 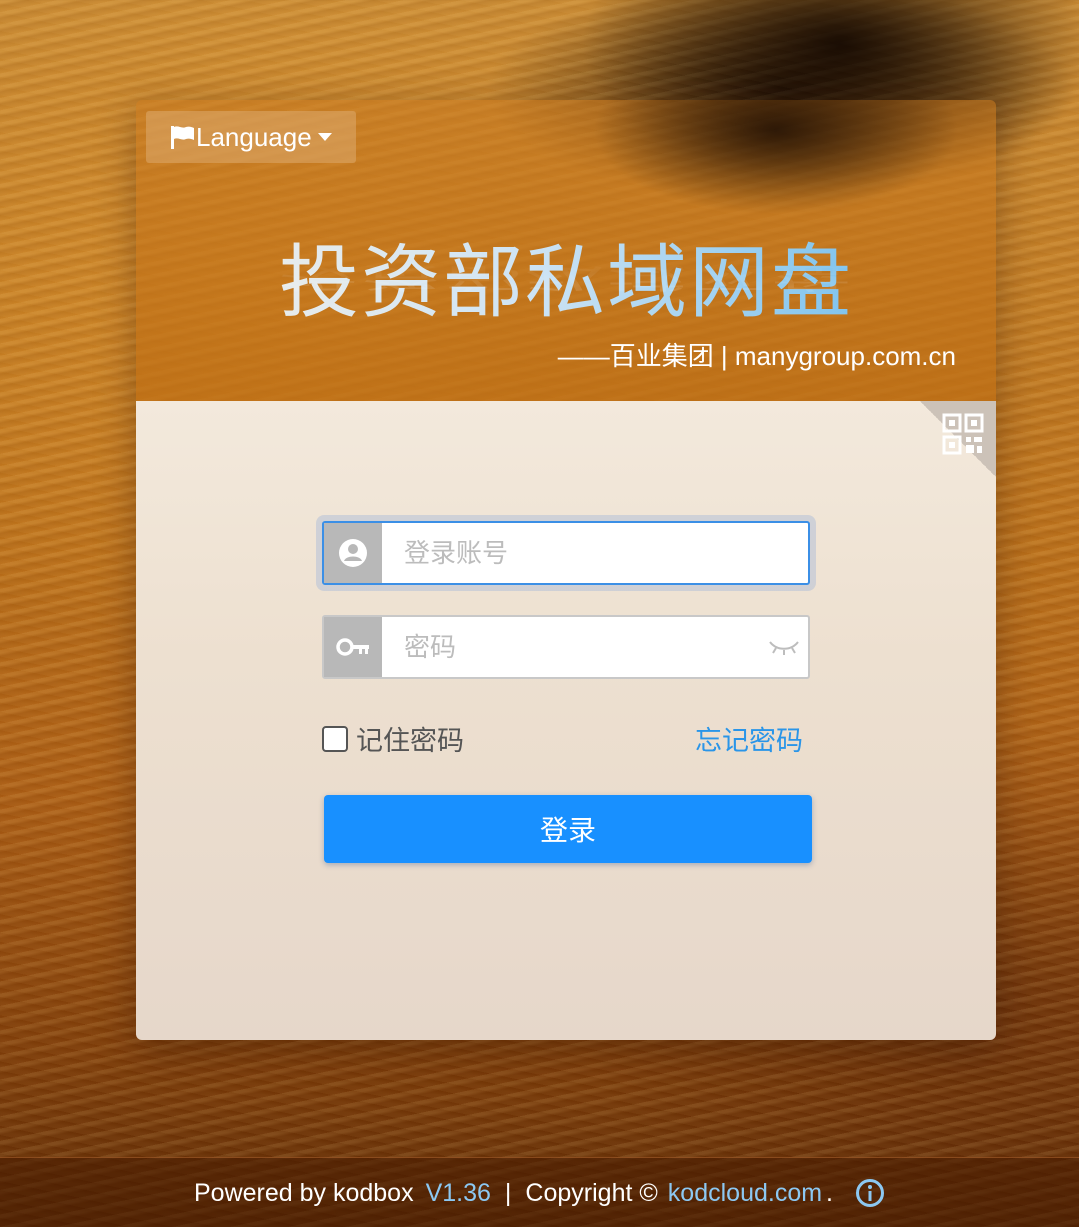 I want to click on remember-checkbox, so click(x=335, y=738).